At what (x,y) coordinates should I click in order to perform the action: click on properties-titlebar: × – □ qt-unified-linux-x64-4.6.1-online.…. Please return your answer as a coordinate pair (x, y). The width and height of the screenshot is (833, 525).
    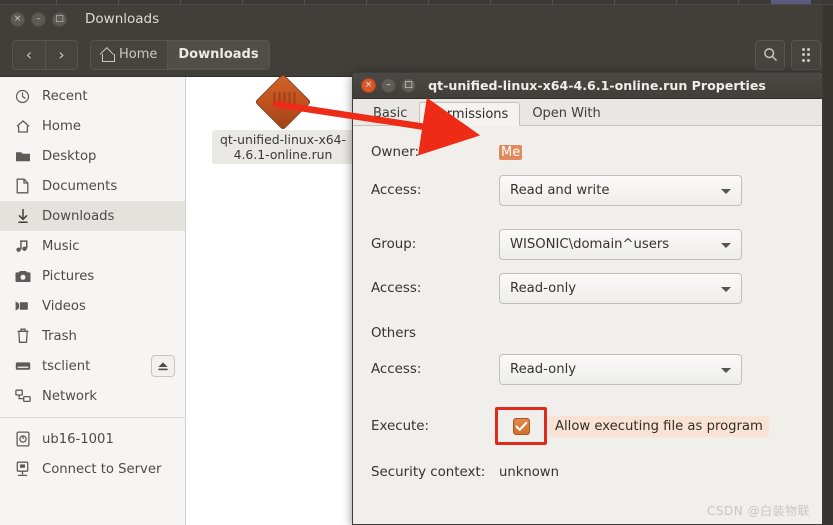
    Looking at the image, I should click on (587, 86).